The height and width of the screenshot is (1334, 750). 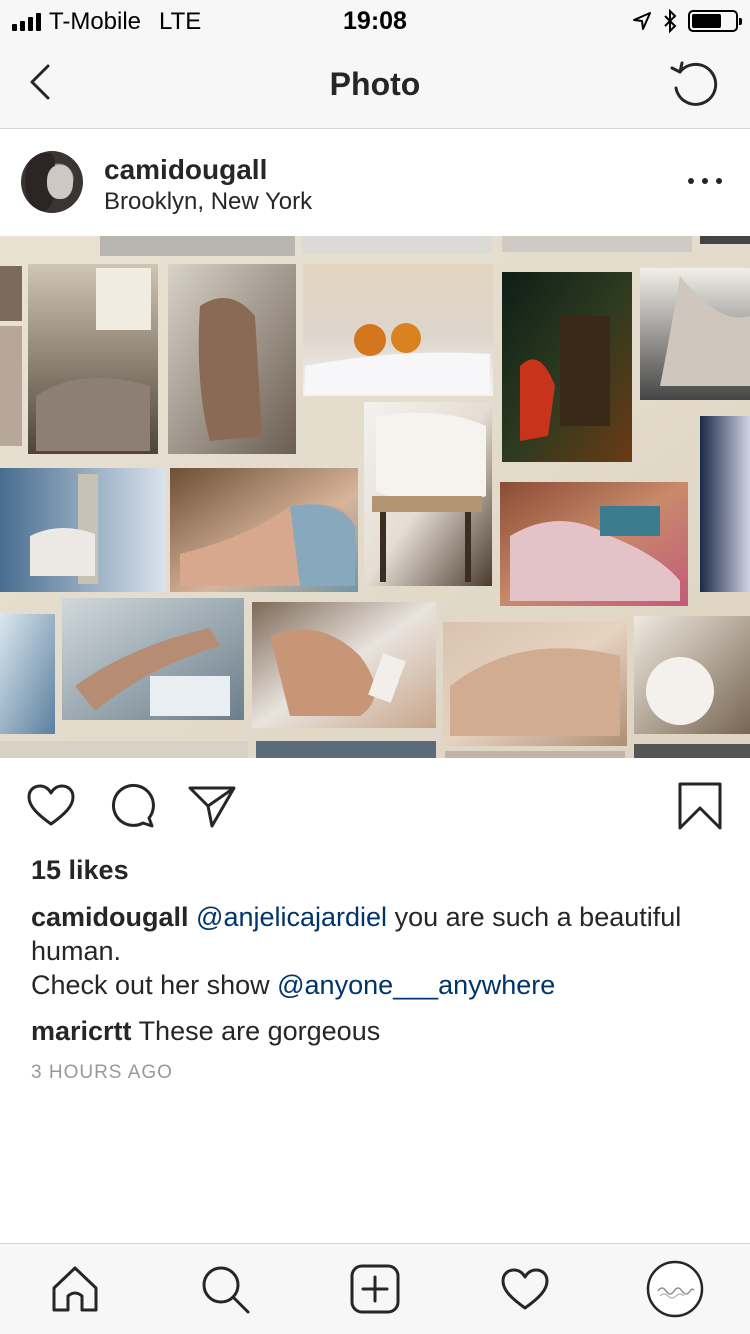 I want to click on page-title: Photo, so click(x=375, y=84).